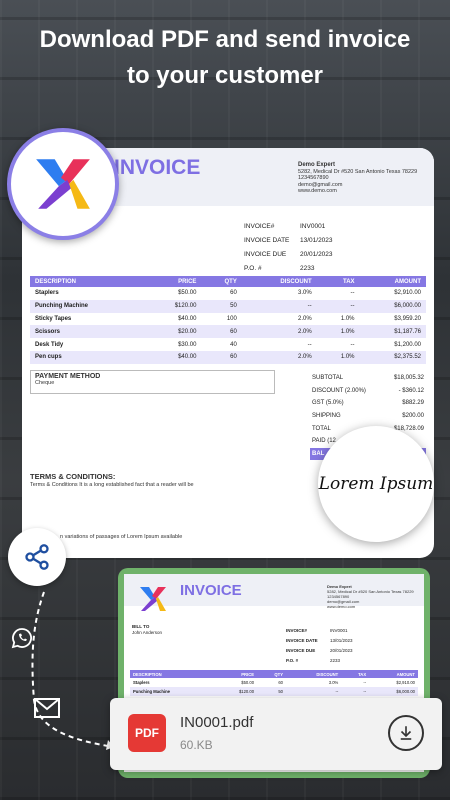 The height and width of the screenshot is (800, 450). Describe the element at coordinates (72, 670) in the screenshot. I see `share-flow-connector` at that location.